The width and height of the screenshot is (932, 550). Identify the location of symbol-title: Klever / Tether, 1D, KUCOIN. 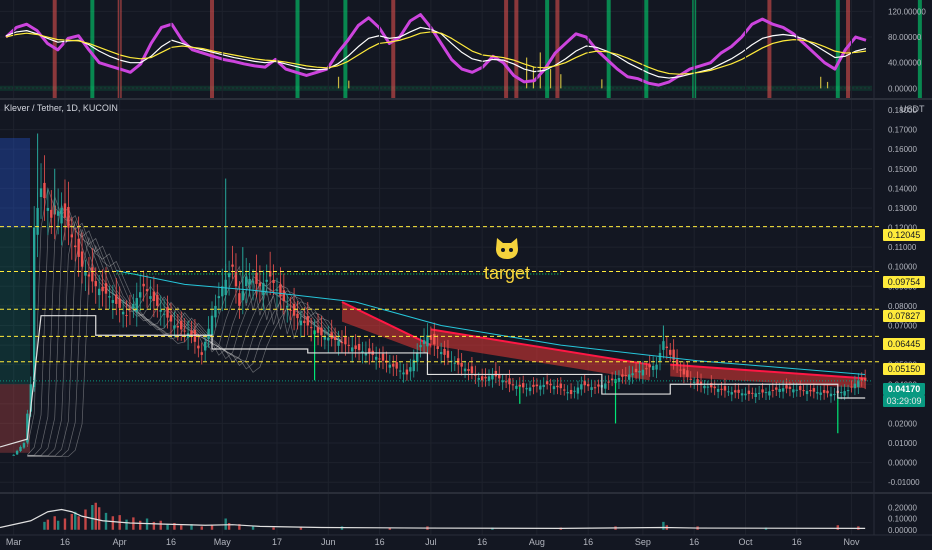
(61, 108).